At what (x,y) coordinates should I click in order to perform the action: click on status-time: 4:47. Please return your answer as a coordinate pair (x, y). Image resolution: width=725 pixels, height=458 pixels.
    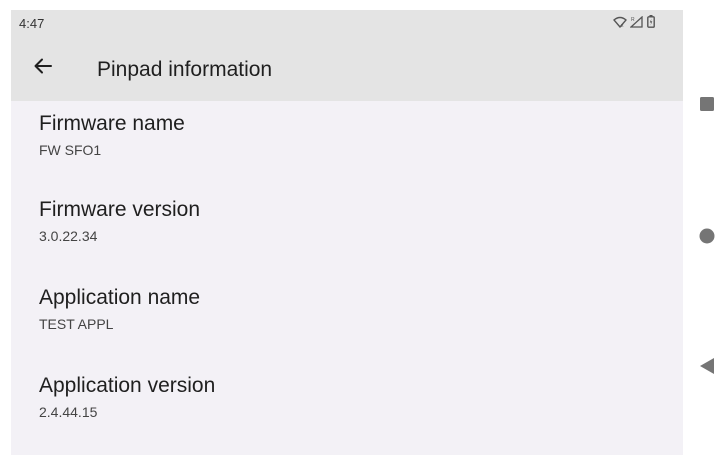
    Looking at the image, I should click on (32, 23).